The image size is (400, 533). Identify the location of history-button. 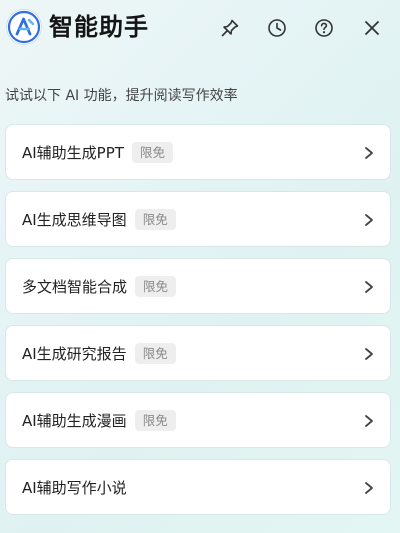
(277, 28).